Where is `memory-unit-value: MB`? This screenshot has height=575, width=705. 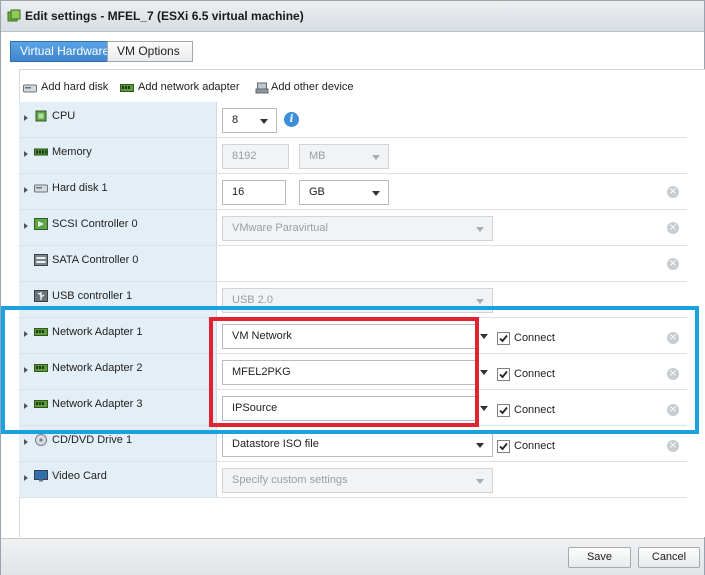 memory-unit-value: MB is located at coordinates (317, 156).